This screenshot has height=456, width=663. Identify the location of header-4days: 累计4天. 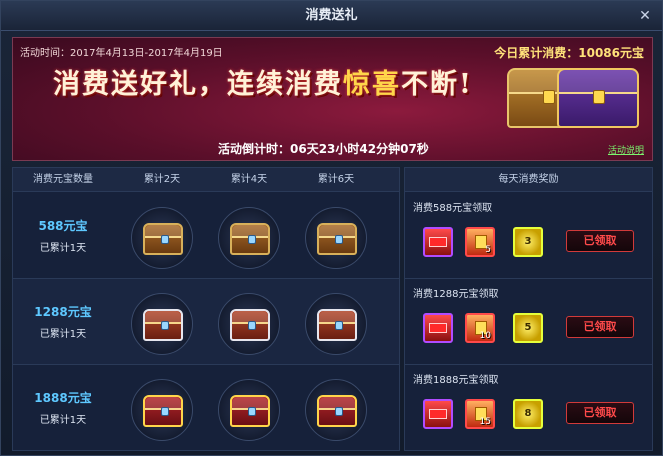
(249, 179).